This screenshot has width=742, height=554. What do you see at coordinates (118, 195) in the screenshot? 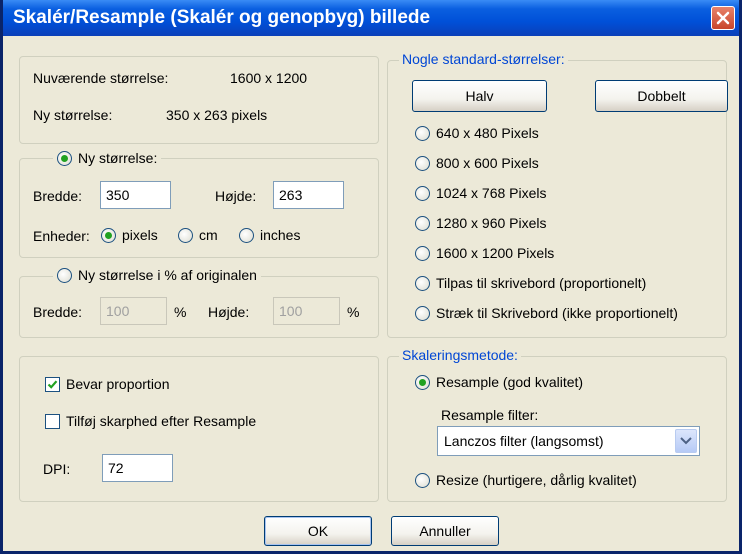
I see `width-input-value: 350` at bounding box center [118, 195].